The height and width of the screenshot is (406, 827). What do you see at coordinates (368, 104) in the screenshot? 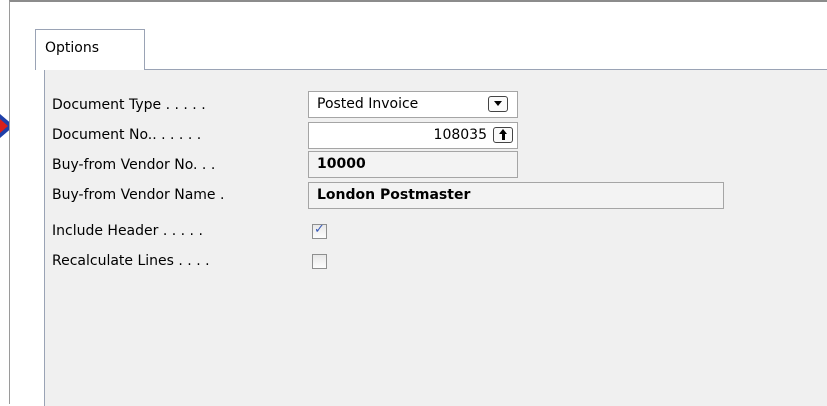
I see `document-type-value: Posted Invoice` at bounding box center [368, 104].